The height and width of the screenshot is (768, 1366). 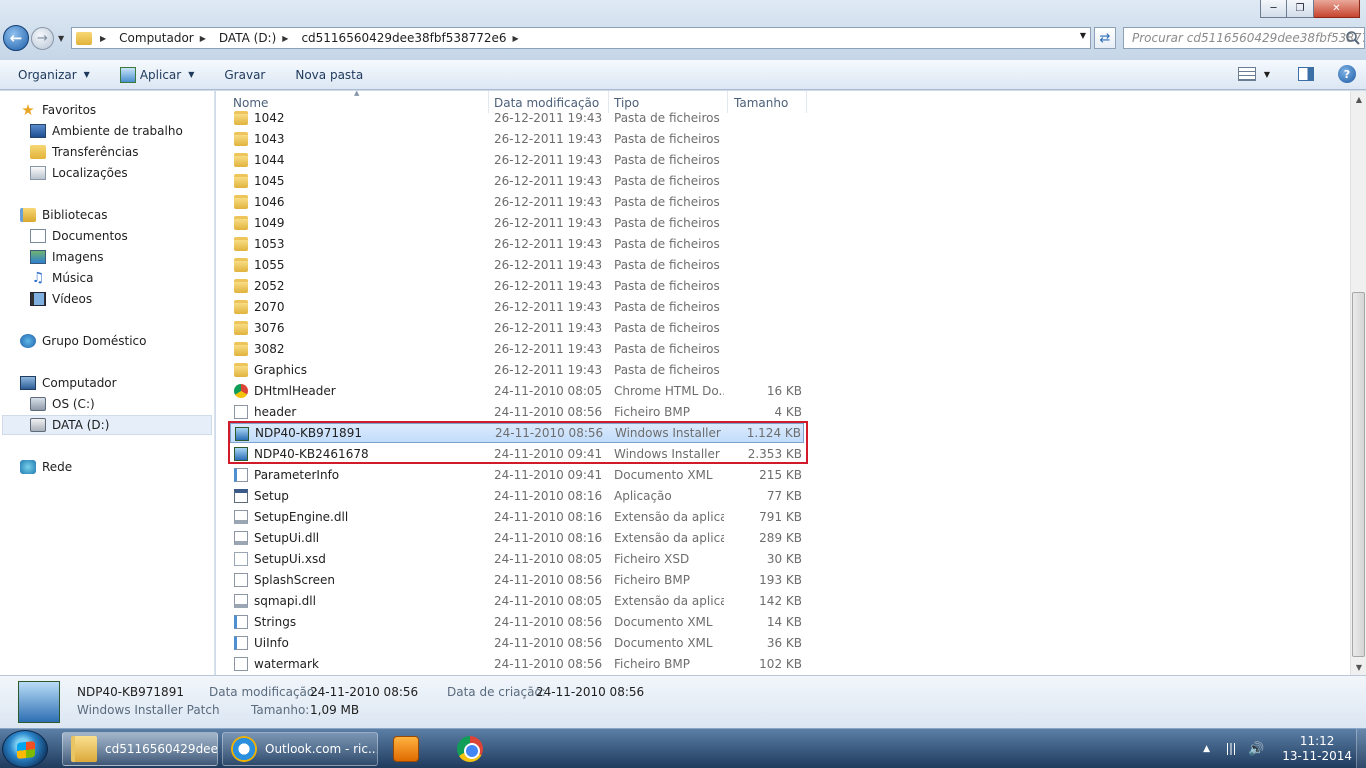 I want to click on show-hidden-icons-button: ▲, so click(x=1206, y=749).